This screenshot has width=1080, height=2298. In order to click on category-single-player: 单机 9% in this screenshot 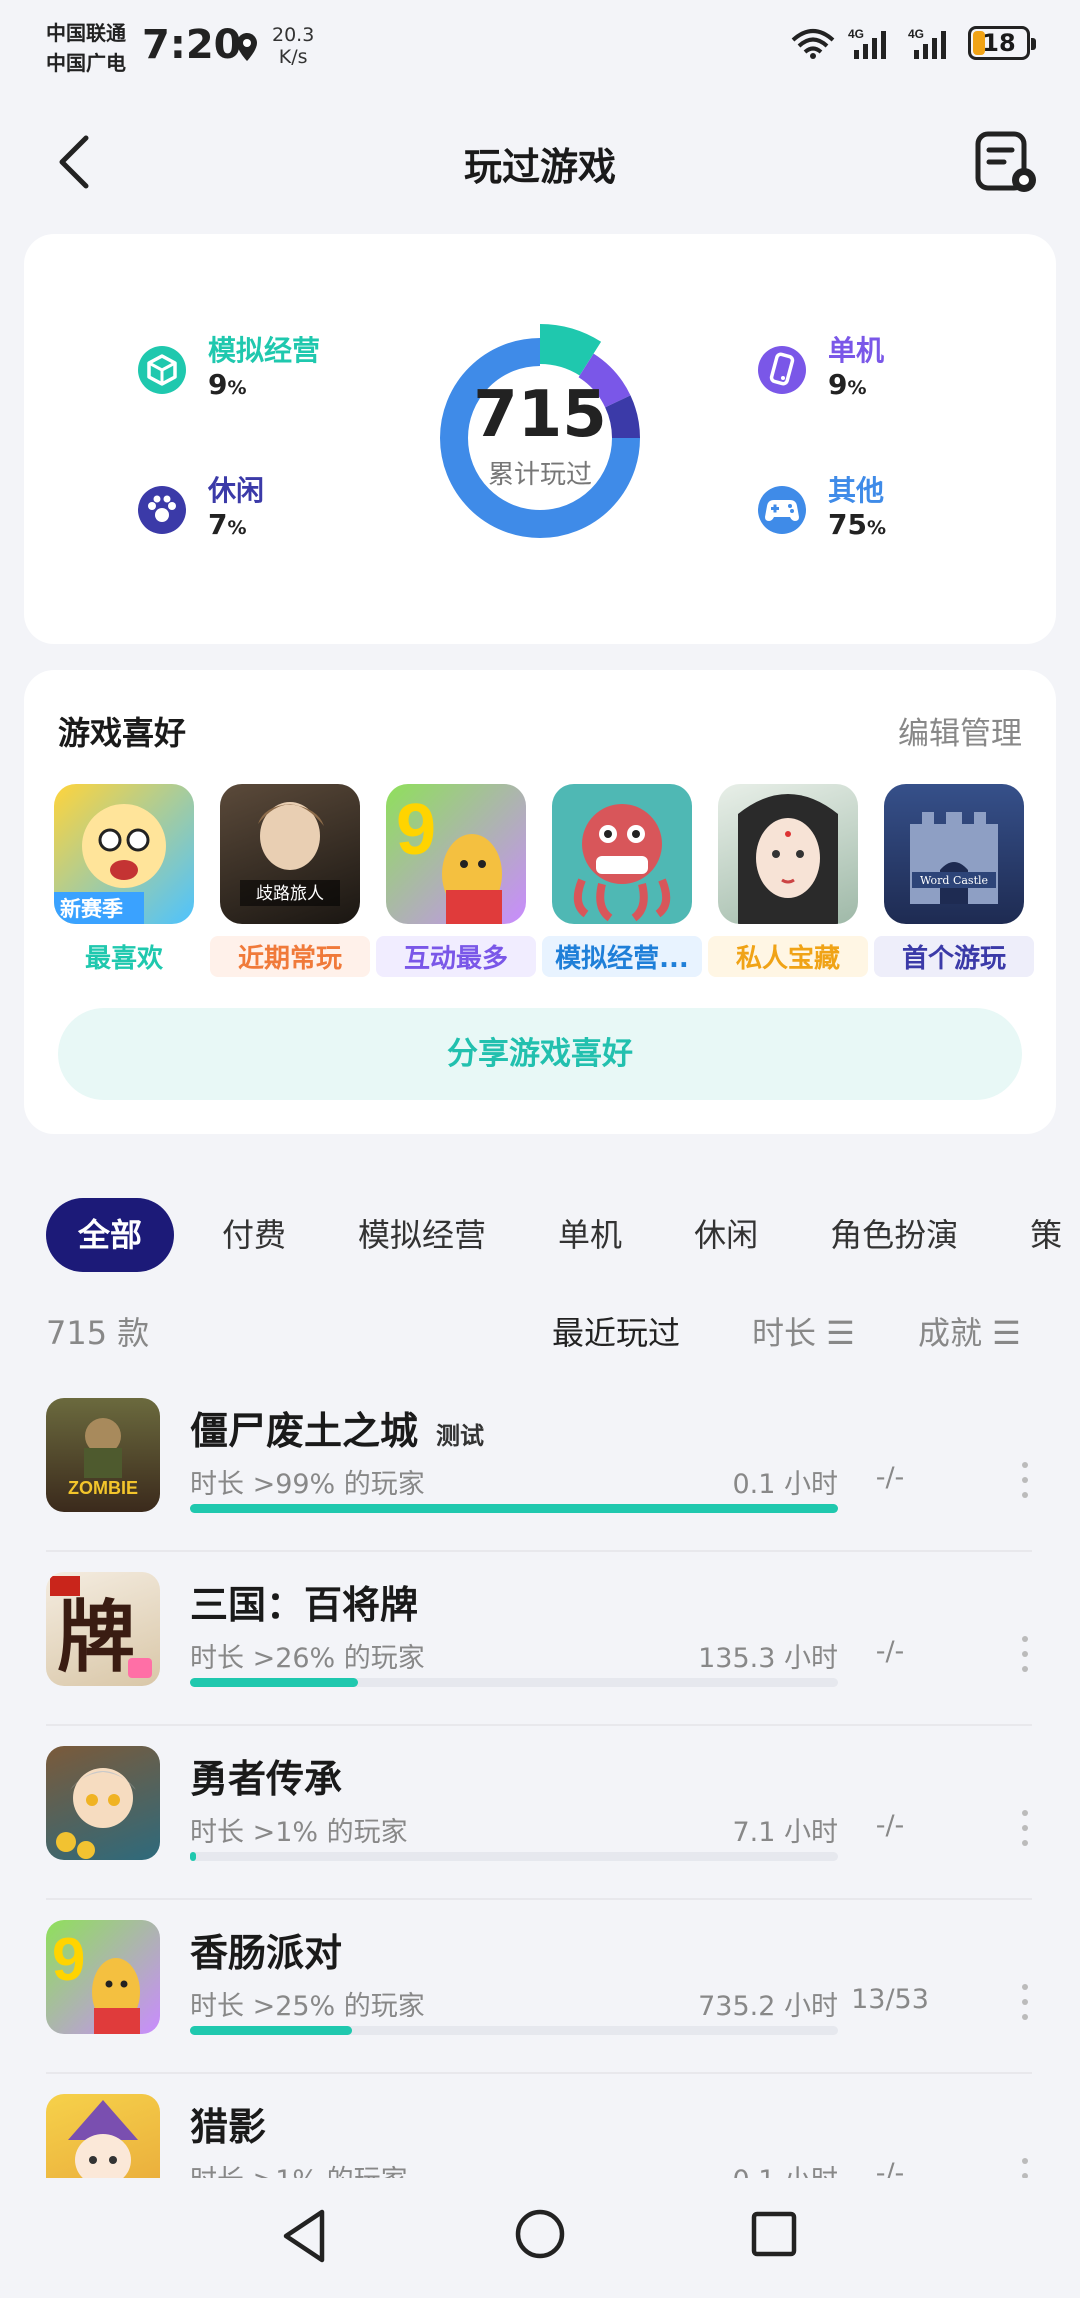, I will do `click(820, 369)`.